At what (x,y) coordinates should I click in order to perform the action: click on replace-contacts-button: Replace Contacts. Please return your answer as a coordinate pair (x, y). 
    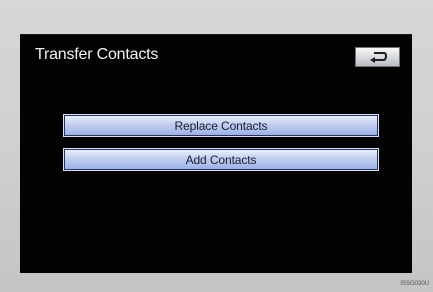
    Looking at the image, I should click on (221, 125).